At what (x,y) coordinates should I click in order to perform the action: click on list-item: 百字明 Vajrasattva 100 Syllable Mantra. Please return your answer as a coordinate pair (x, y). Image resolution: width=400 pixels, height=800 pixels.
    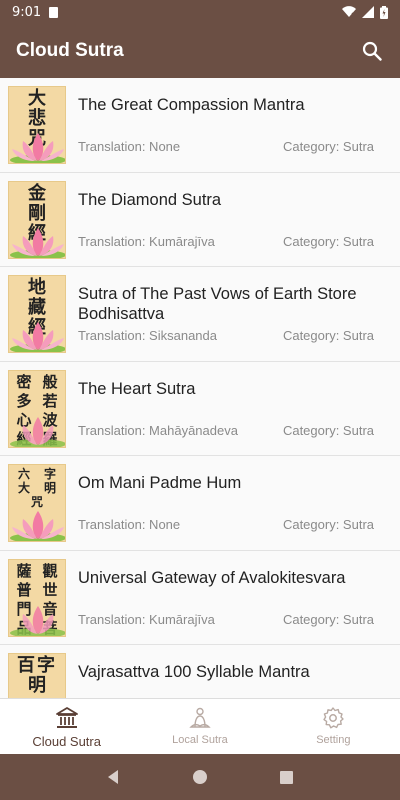
    Looking at the image, I should click on (200, 671).